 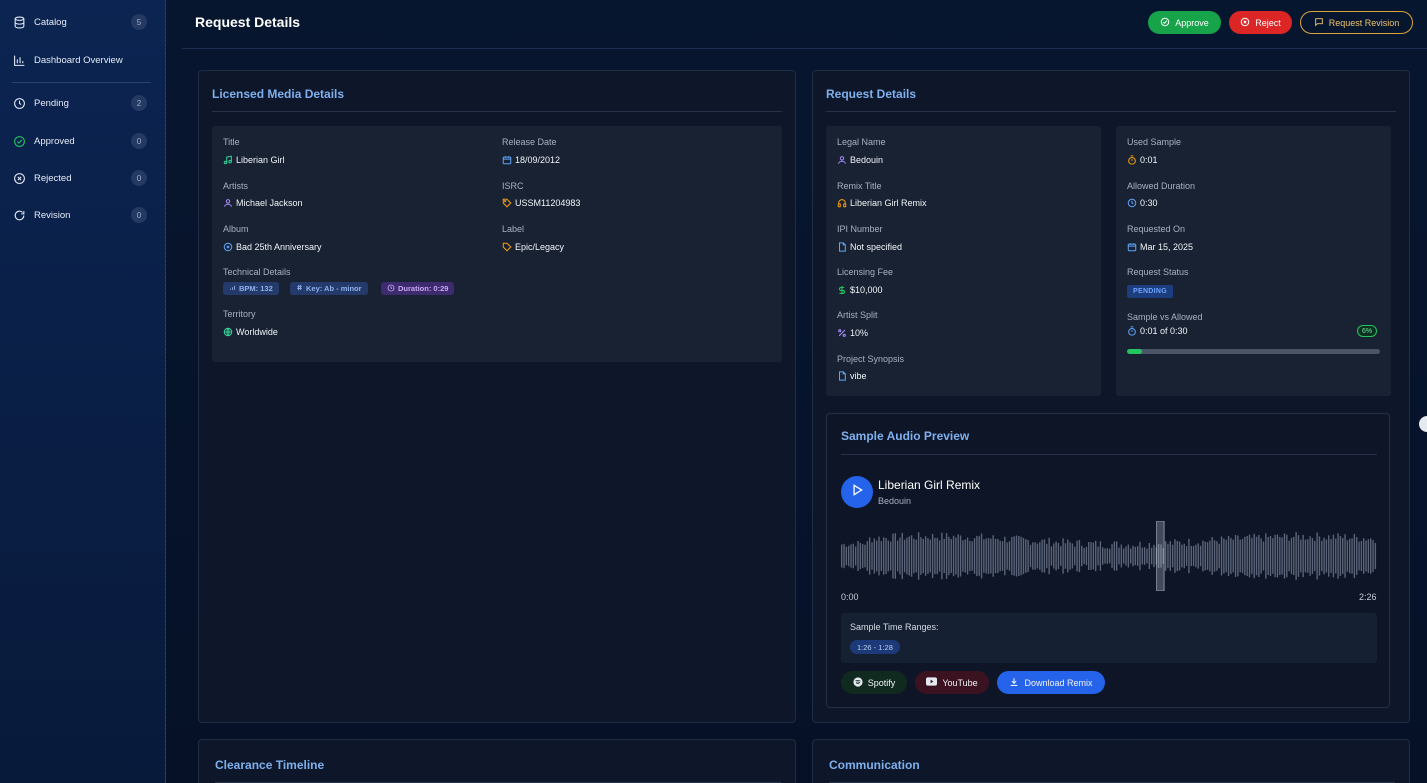 What do you see at coordinates (1245, 23) in the screenshot?
I see `x-circle-icon` at bounding box center [1245, 23].